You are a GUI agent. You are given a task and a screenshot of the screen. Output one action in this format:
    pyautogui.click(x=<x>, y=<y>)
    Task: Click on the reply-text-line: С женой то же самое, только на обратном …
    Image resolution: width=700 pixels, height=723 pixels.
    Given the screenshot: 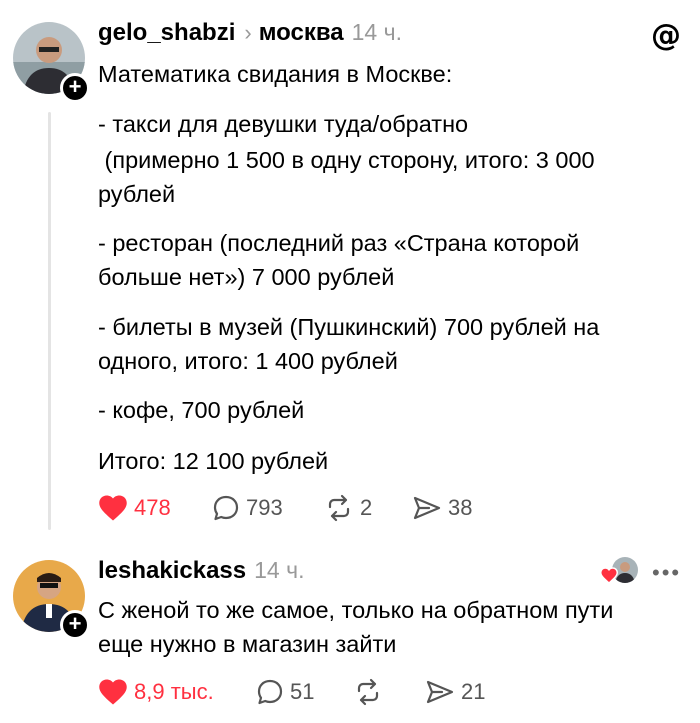 What is the action you would take?
    pyautogui.click(x=356, y=610)
    